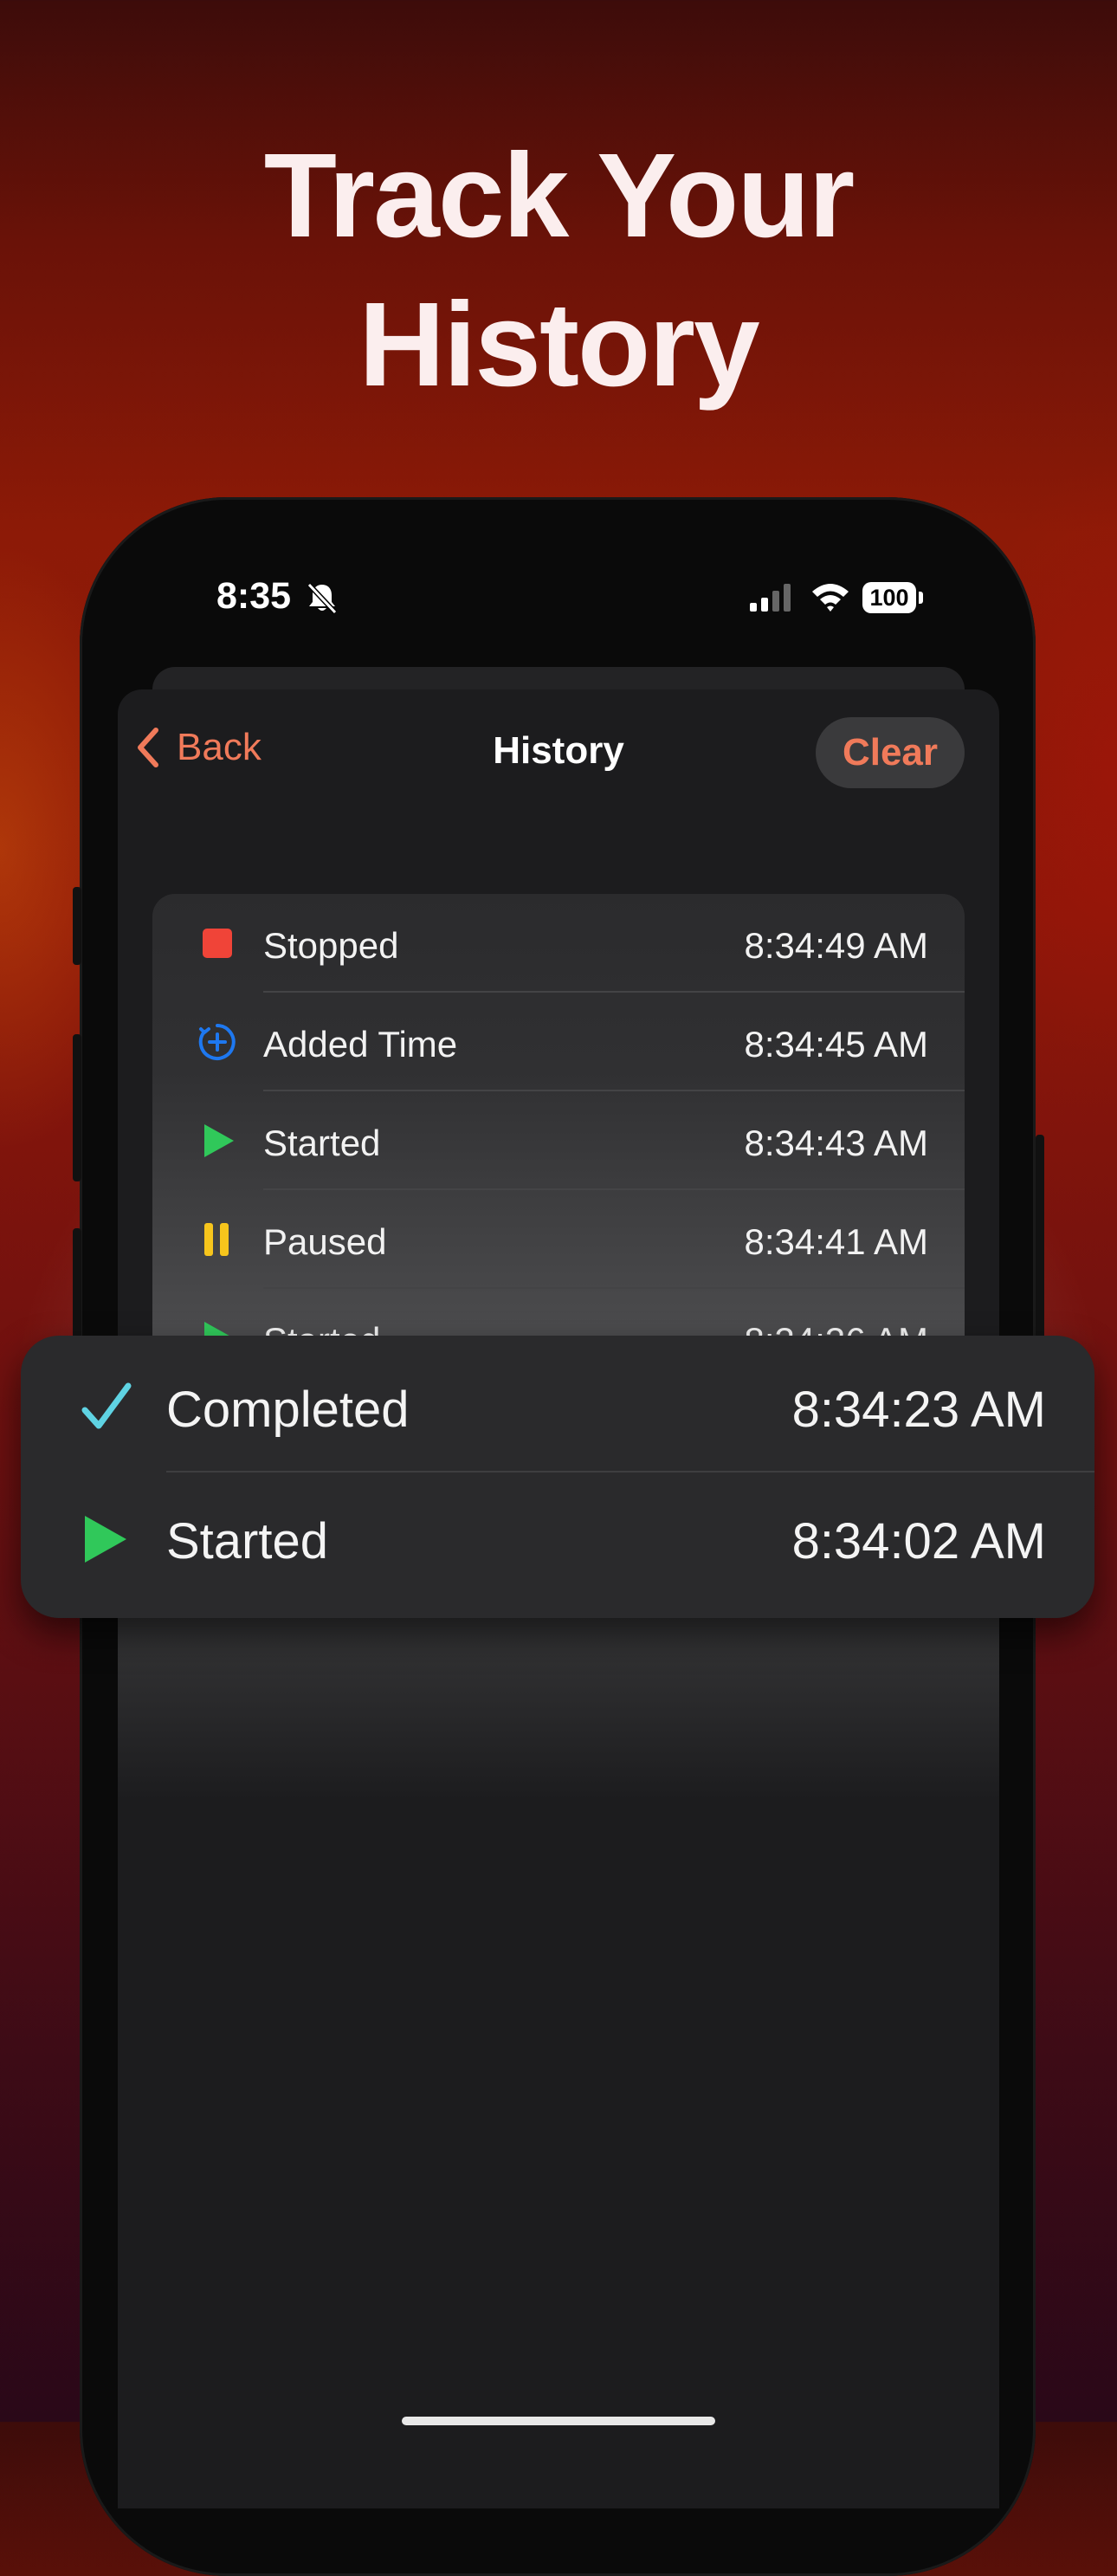 The width and height of the screenshot is (1117, 2576). Describe the element at coordinates (891, 752) in the screenshot. I see `clear-button: Clear` at that location.